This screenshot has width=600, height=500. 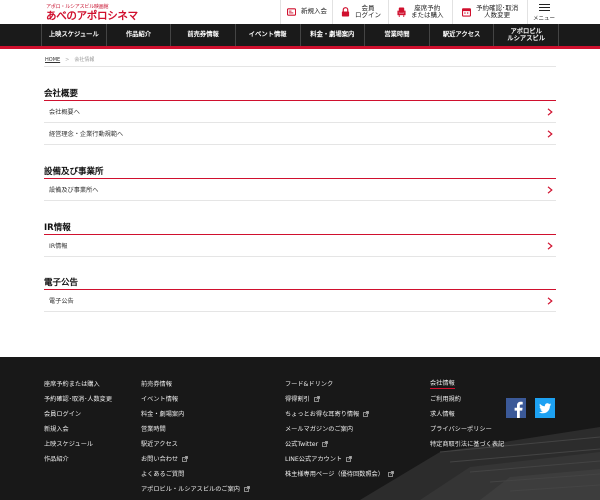 What do you see at coordinates (461, 35) in the screenshot?
I see `nav-access: 駅近アクセス` at bounding box center [461, 35].